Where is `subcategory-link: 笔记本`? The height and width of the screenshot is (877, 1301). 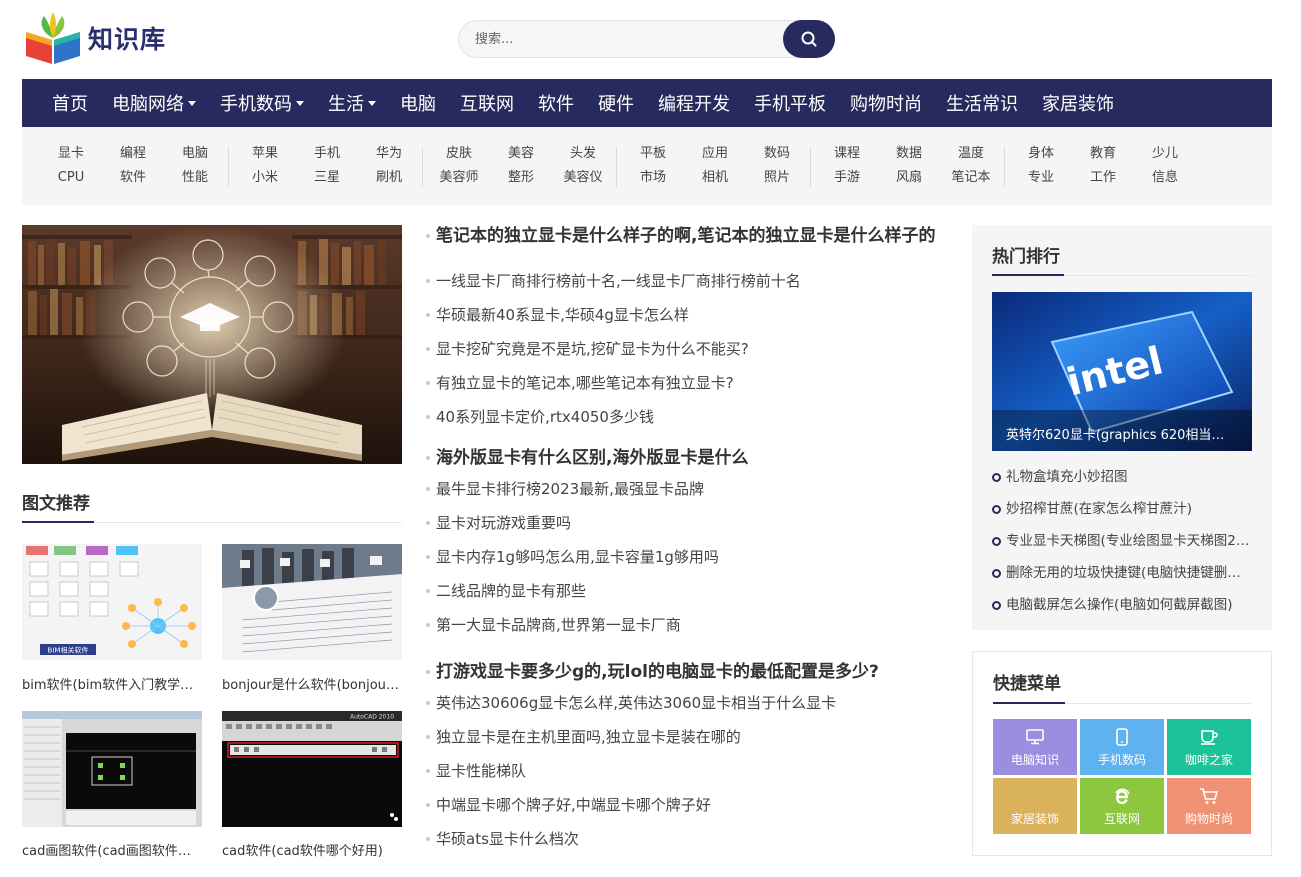 subcategory-link: 笔记本 is located at coordinates (971, 178).